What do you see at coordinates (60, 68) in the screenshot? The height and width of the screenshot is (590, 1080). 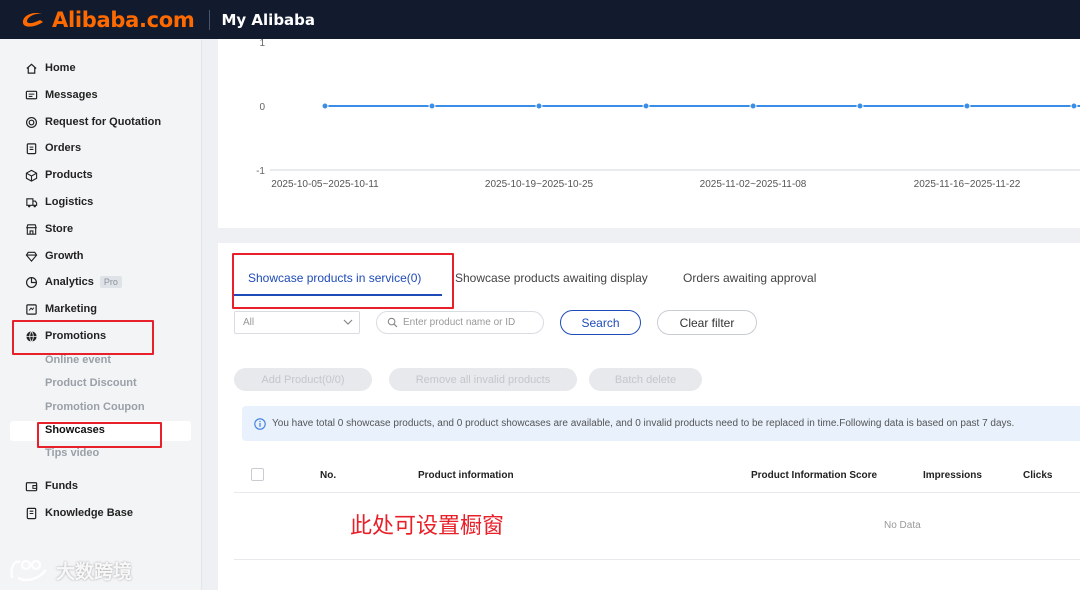 I see `sidebar-item-label: Home` at bounding box center [60, 68].